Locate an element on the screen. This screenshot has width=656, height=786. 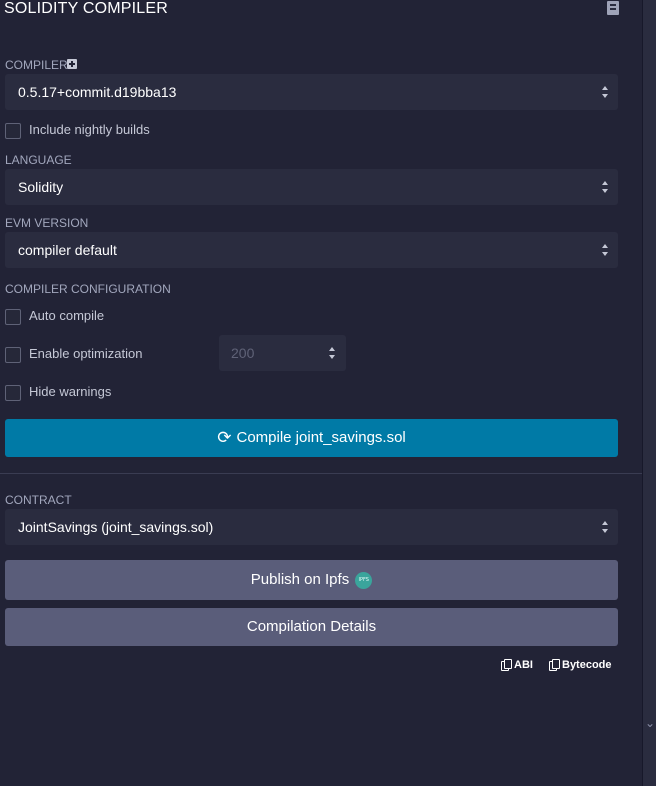
copy-bytecode-link: Bytecode is located at coordinates (580, 665).